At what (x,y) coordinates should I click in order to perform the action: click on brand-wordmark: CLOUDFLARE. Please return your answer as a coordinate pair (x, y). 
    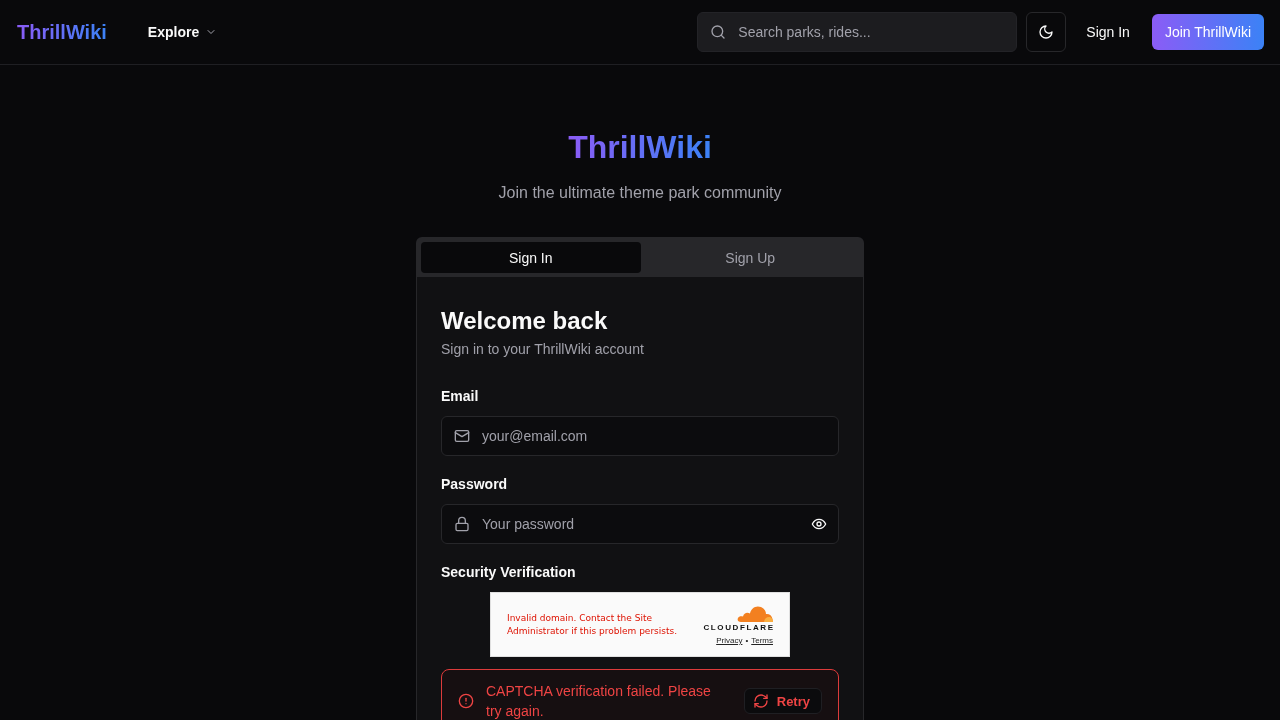
    Looking at the image, I should click on (739, 627).